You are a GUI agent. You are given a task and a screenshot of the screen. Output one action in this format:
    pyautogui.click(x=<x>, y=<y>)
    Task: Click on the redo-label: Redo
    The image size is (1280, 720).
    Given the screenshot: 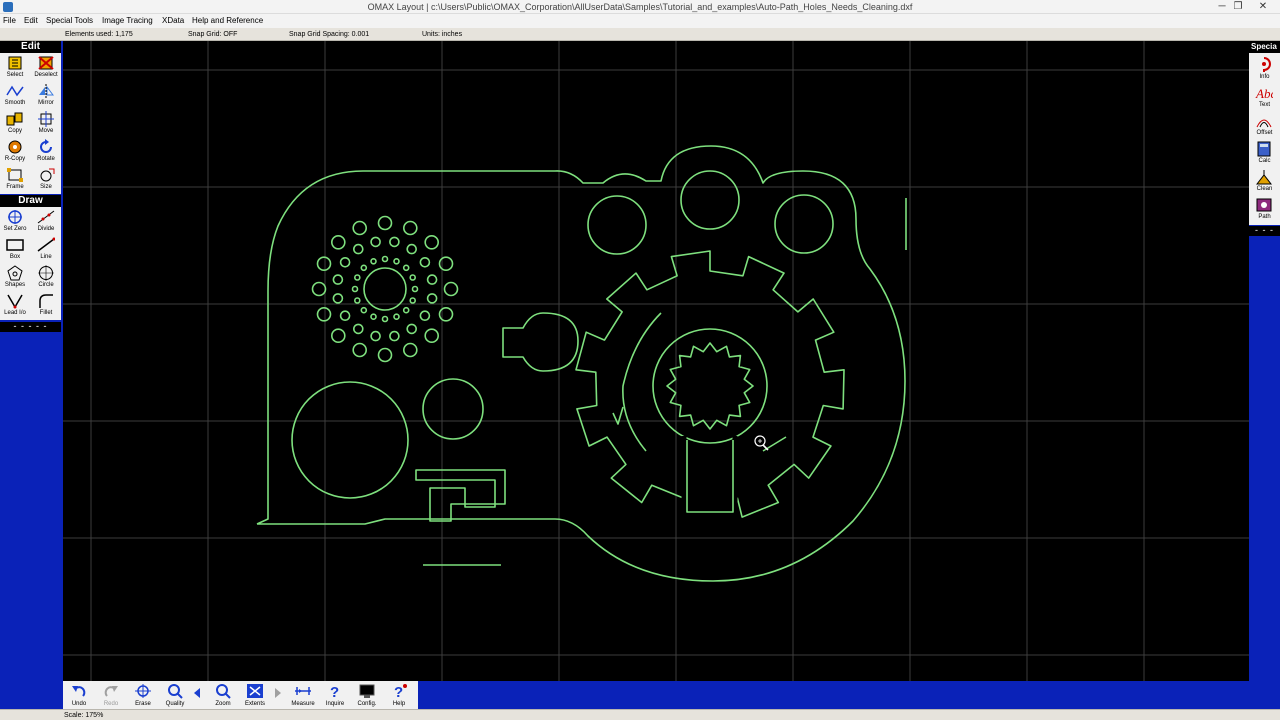 What is the action you would take?
    pyautogui.click(x=111, y=704)
    